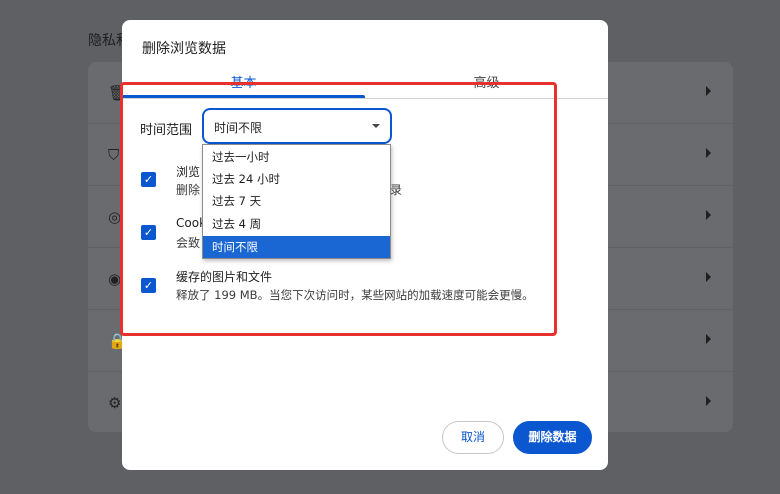 The height and width of the screenshot is (494, 780). Describe the element at coordinates (297, 126) in the screenshot. I see `time-range-select: 时间不限` at that location.